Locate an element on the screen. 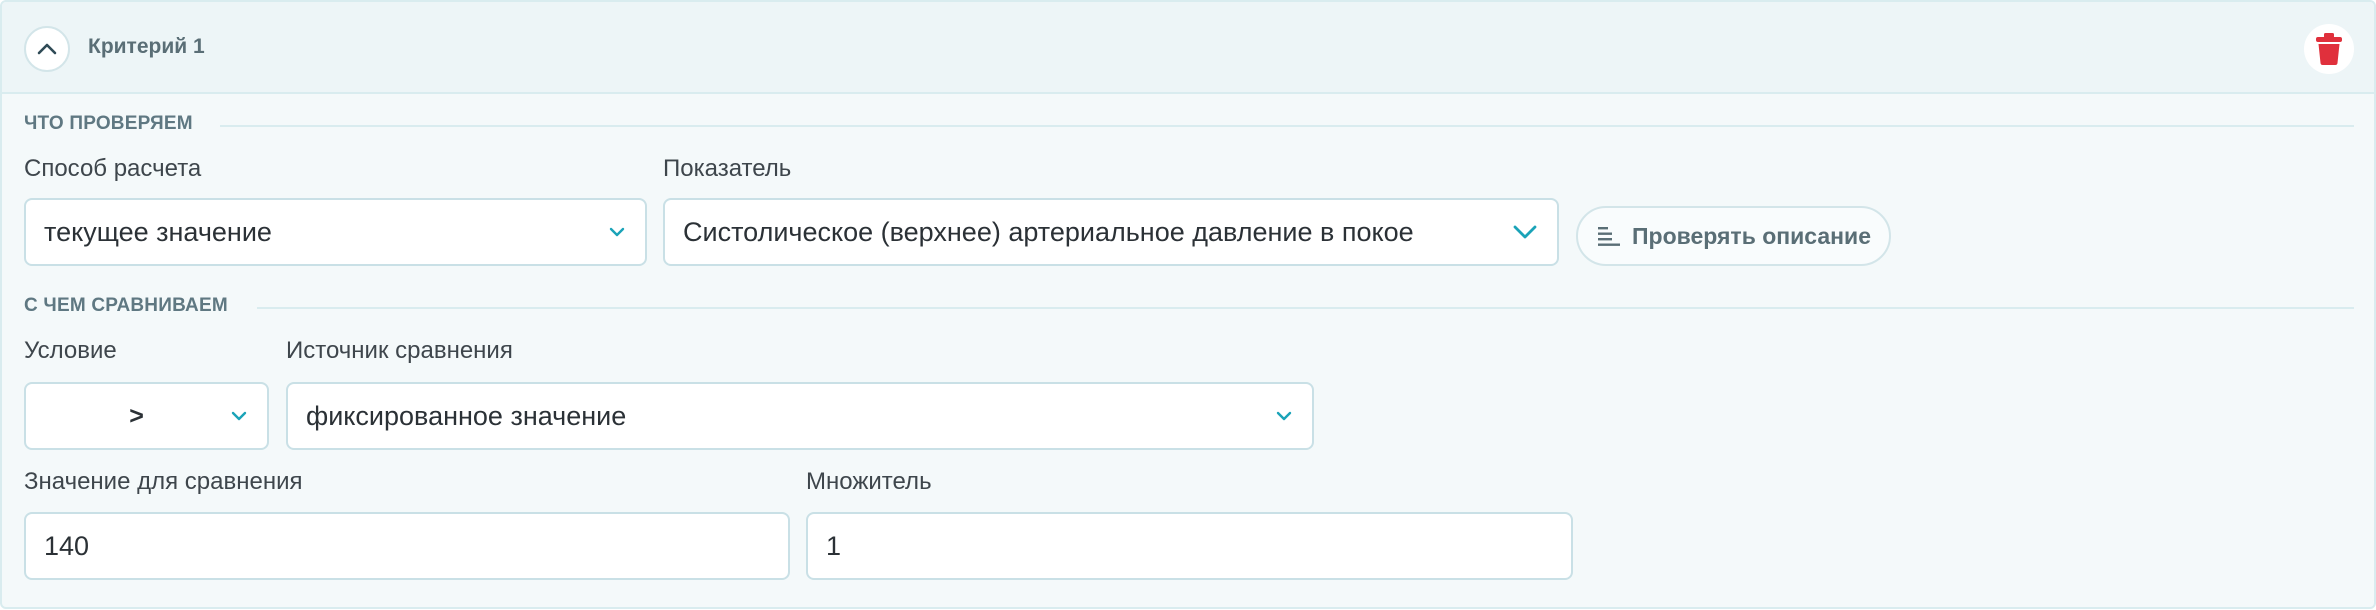 Image resolution: width=2376 pixels, height=610 pixels. condition-value: > is located at coordinates (136, 415).